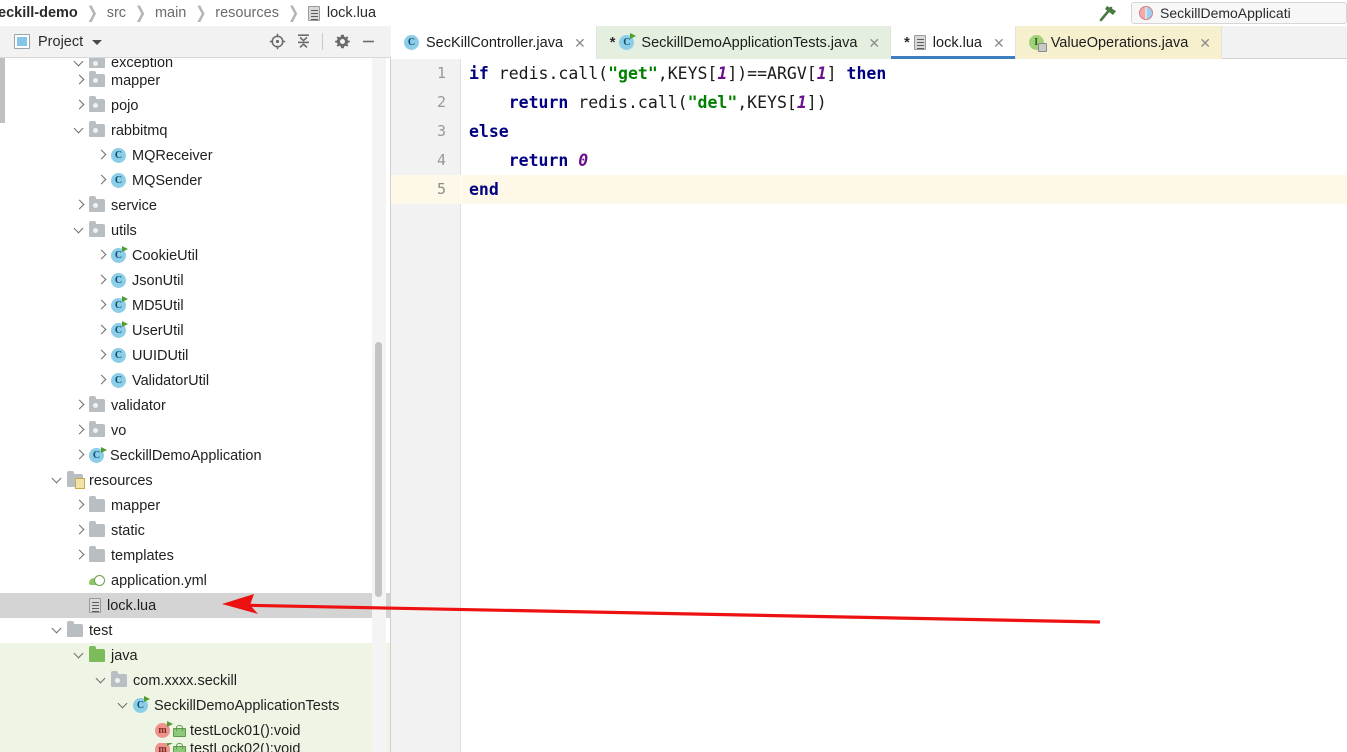 The image size is (1347, 752). I want to click on tree-row: utils, so click(195, 230).